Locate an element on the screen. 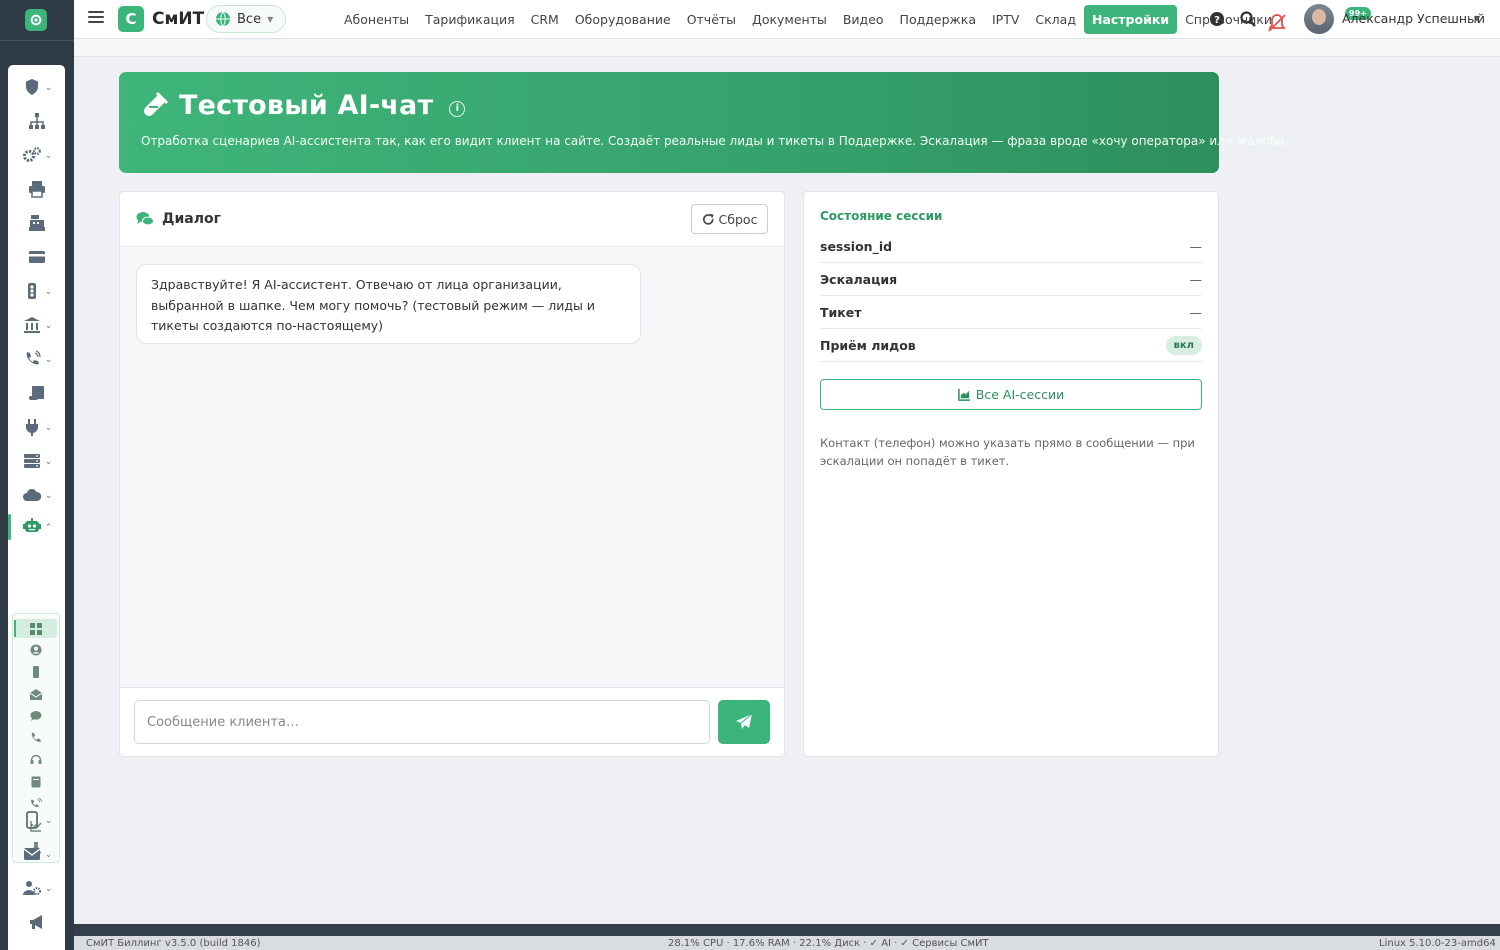 The image size is (1500, 950). user-name: Александр Успешный is located at coordinates (1413, 18).